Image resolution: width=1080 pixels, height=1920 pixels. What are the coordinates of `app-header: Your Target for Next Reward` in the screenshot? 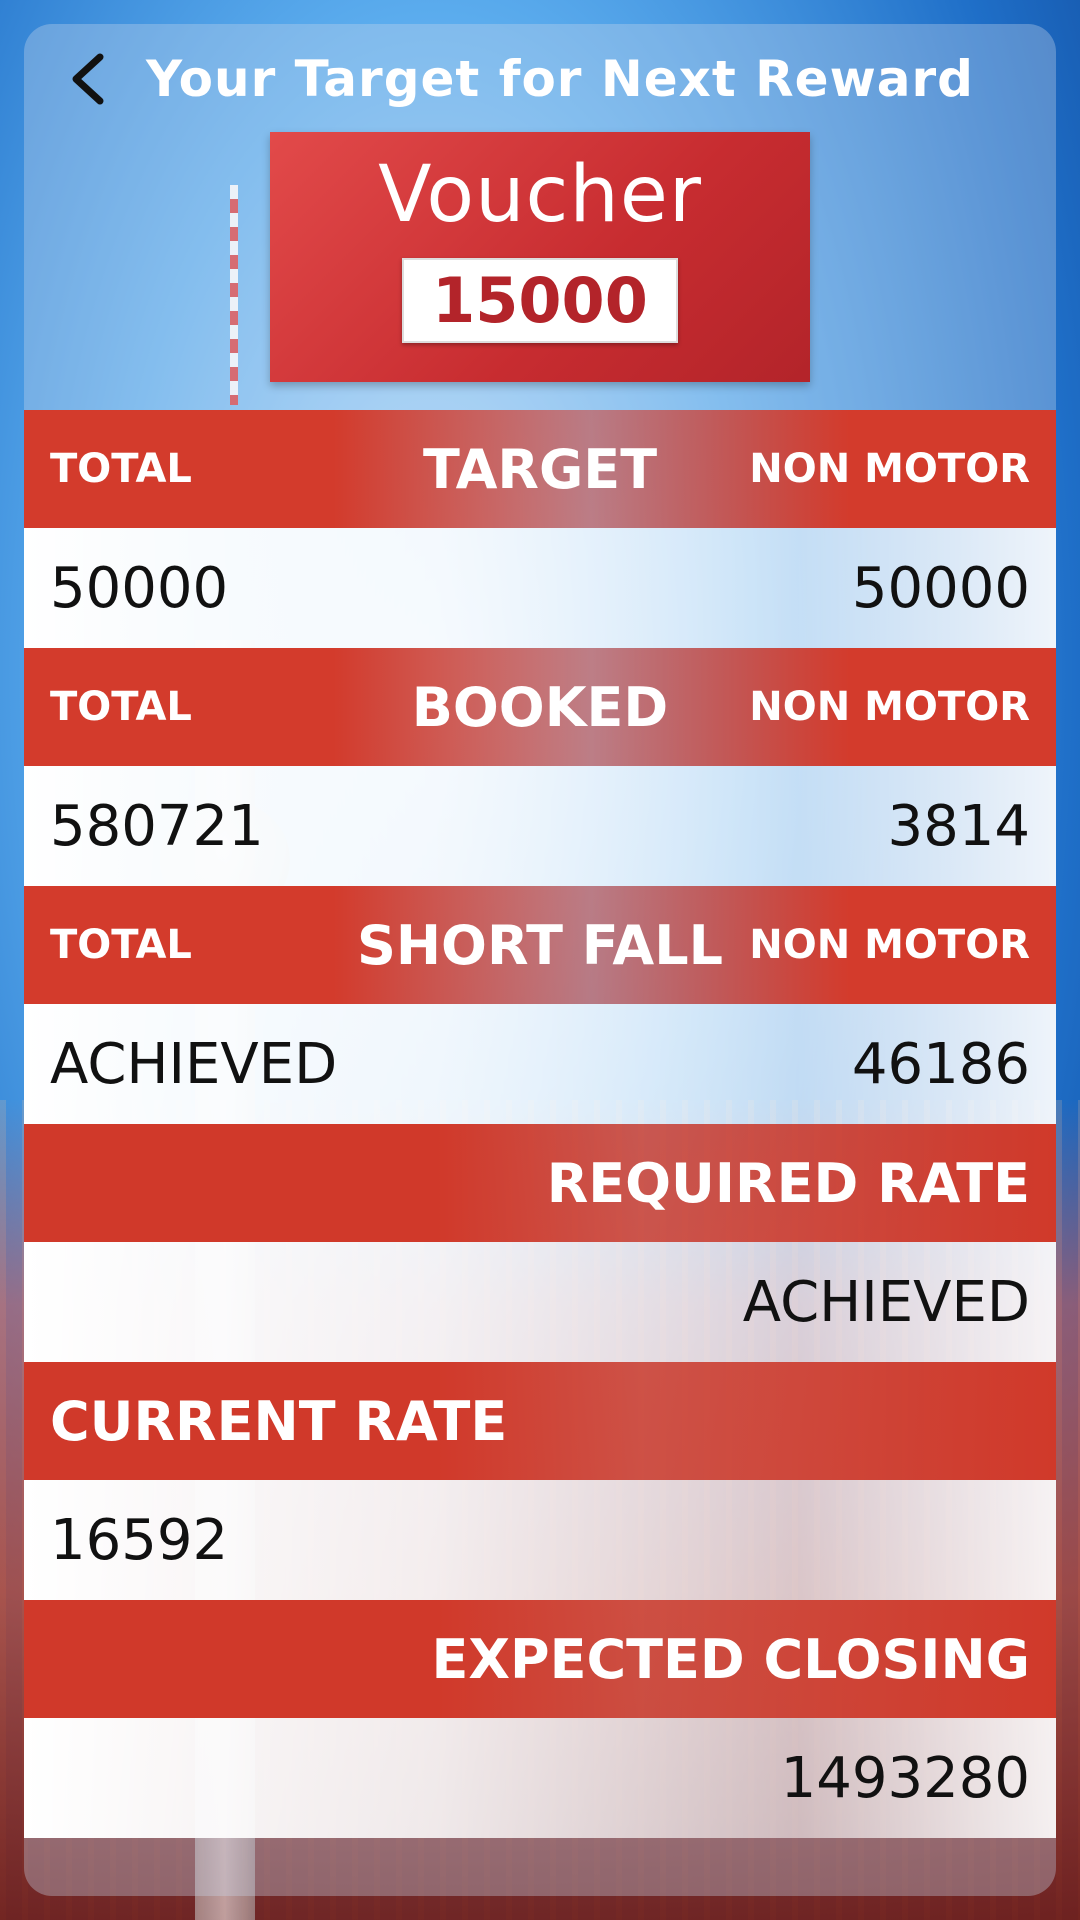 It's located at (540, 79).